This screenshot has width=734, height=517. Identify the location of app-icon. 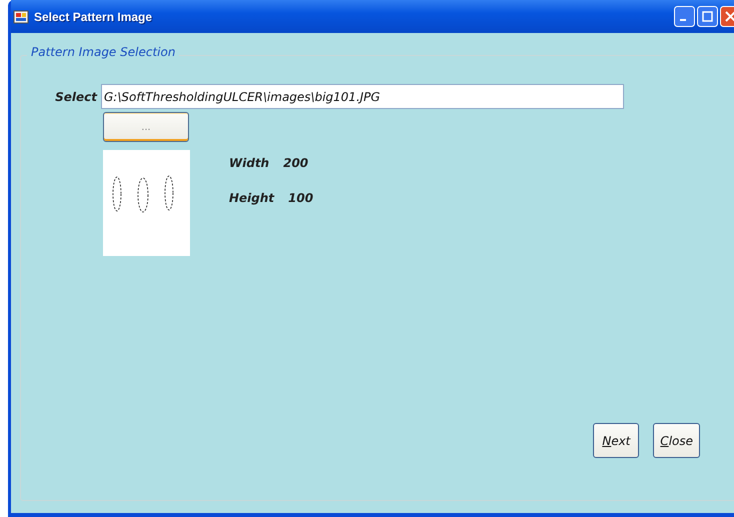
(21, 16).